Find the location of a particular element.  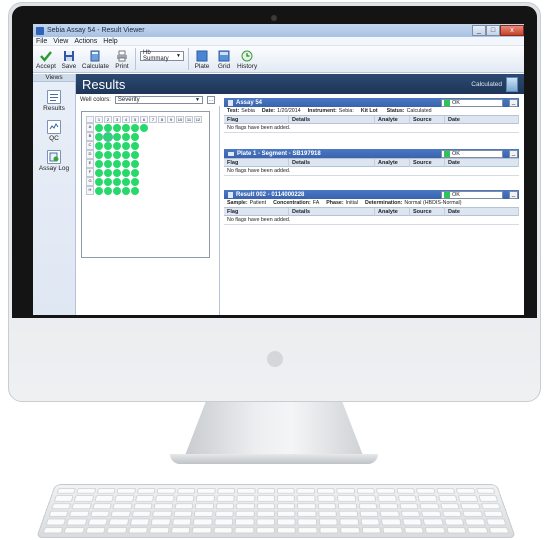

column-source: Source is located at coordinates (427, 212).